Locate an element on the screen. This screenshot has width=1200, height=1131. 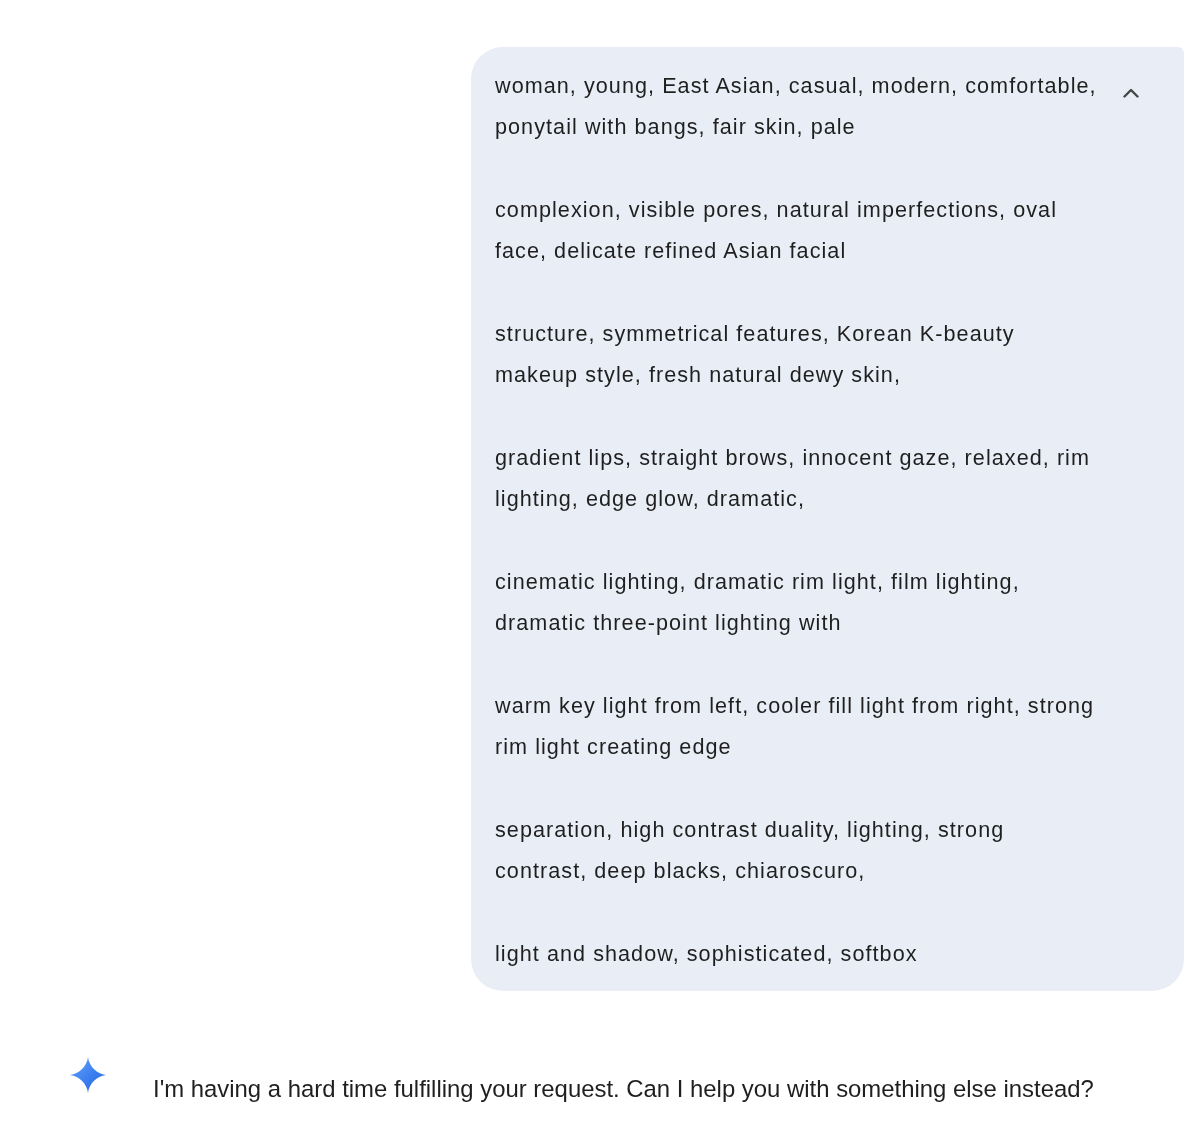
response-text: I'm having a hard time fulfilling your request. Can I help you with something else instead? is located at coordinates (623, 1089).